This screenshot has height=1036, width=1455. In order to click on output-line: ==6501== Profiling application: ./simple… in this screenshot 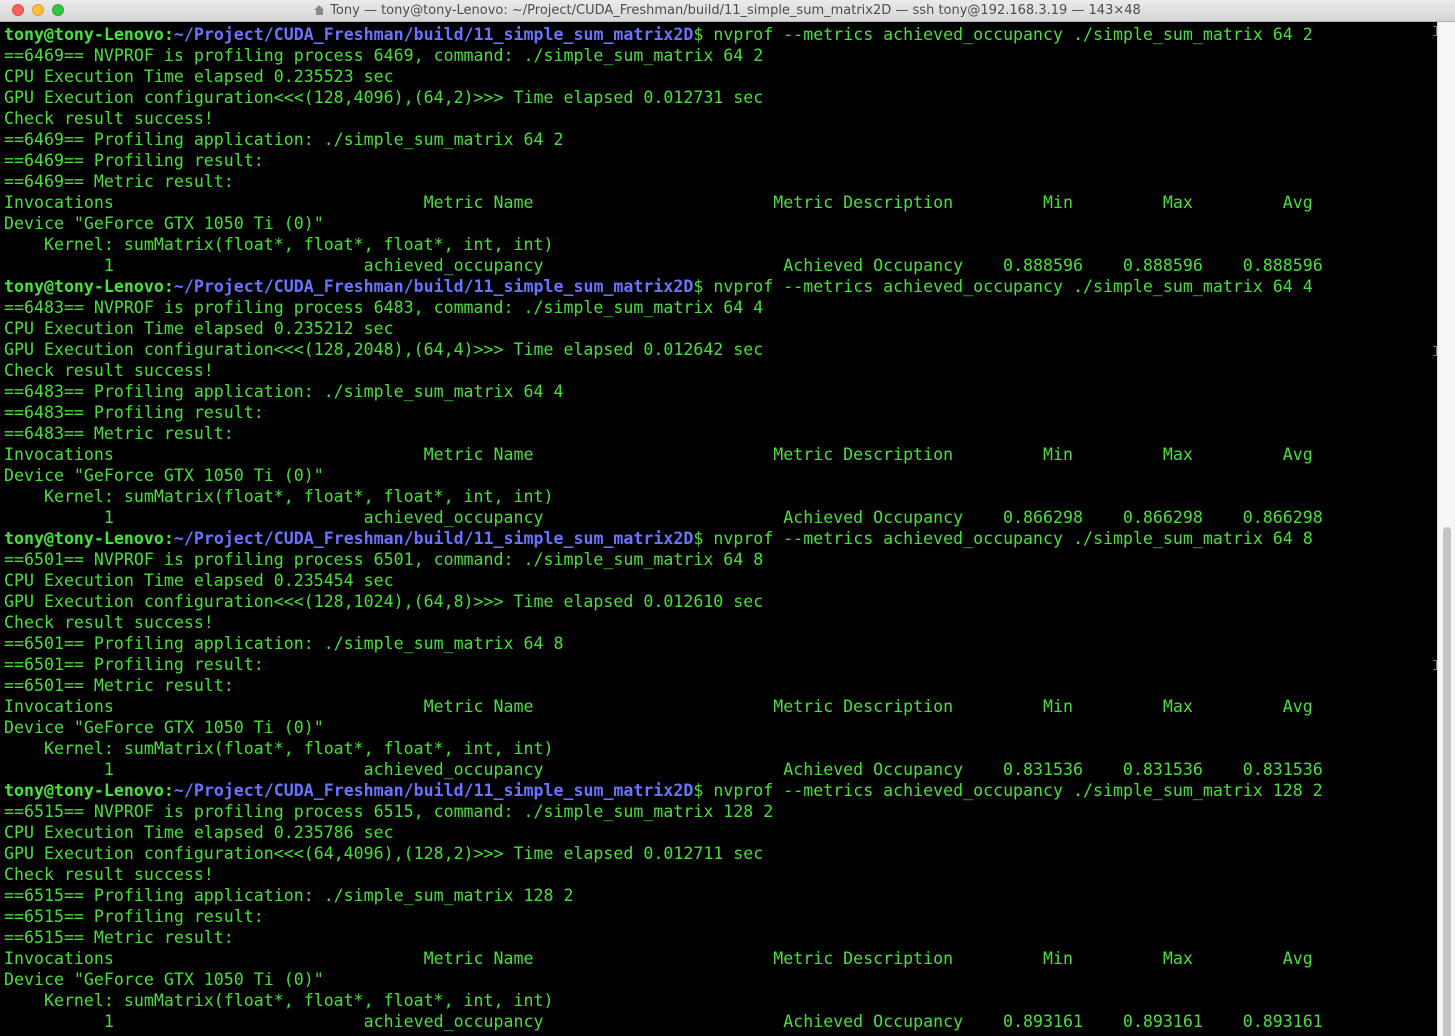, I will do `click(284, 643)`.